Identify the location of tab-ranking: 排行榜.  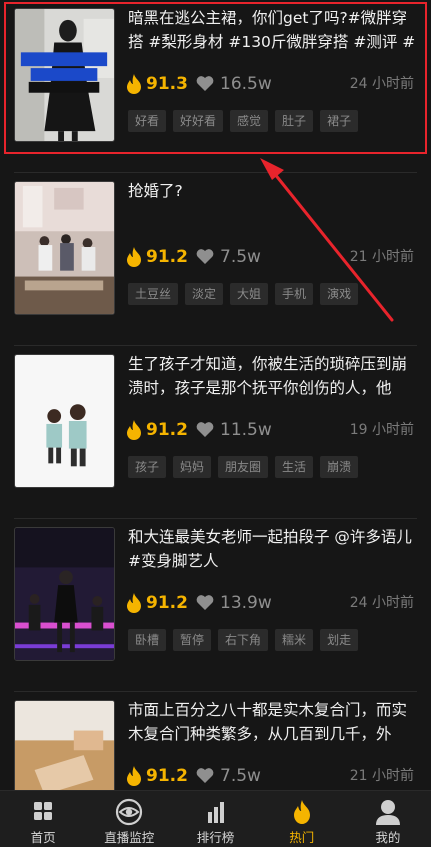
(215, 819).